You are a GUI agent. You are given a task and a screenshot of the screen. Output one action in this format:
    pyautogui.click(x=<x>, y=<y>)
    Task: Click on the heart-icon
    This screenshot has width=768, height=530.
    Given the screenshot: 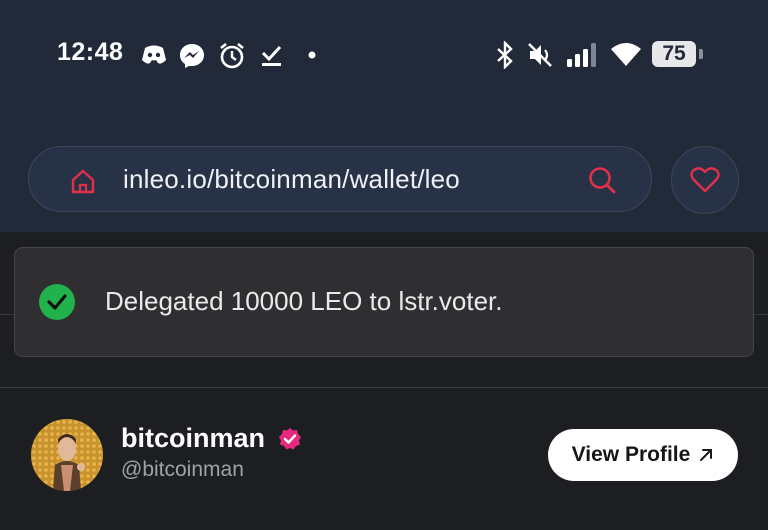 What is the action you would take?
    pyautogui.click(x=705, y=180)
    